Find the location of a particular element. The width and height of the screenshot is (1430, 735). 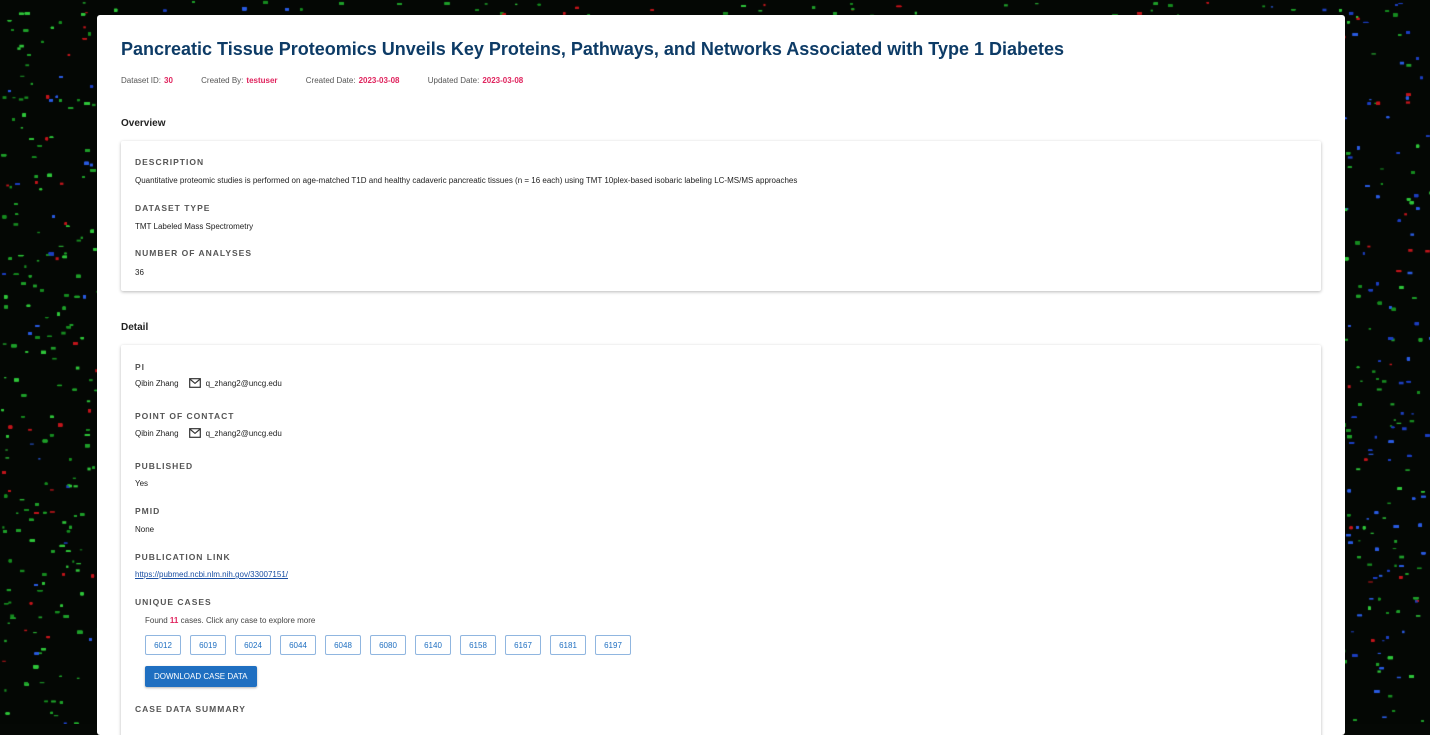

meta-updated-date: Updated Date: 2023-03-08 is located at coordinates (475, 80).